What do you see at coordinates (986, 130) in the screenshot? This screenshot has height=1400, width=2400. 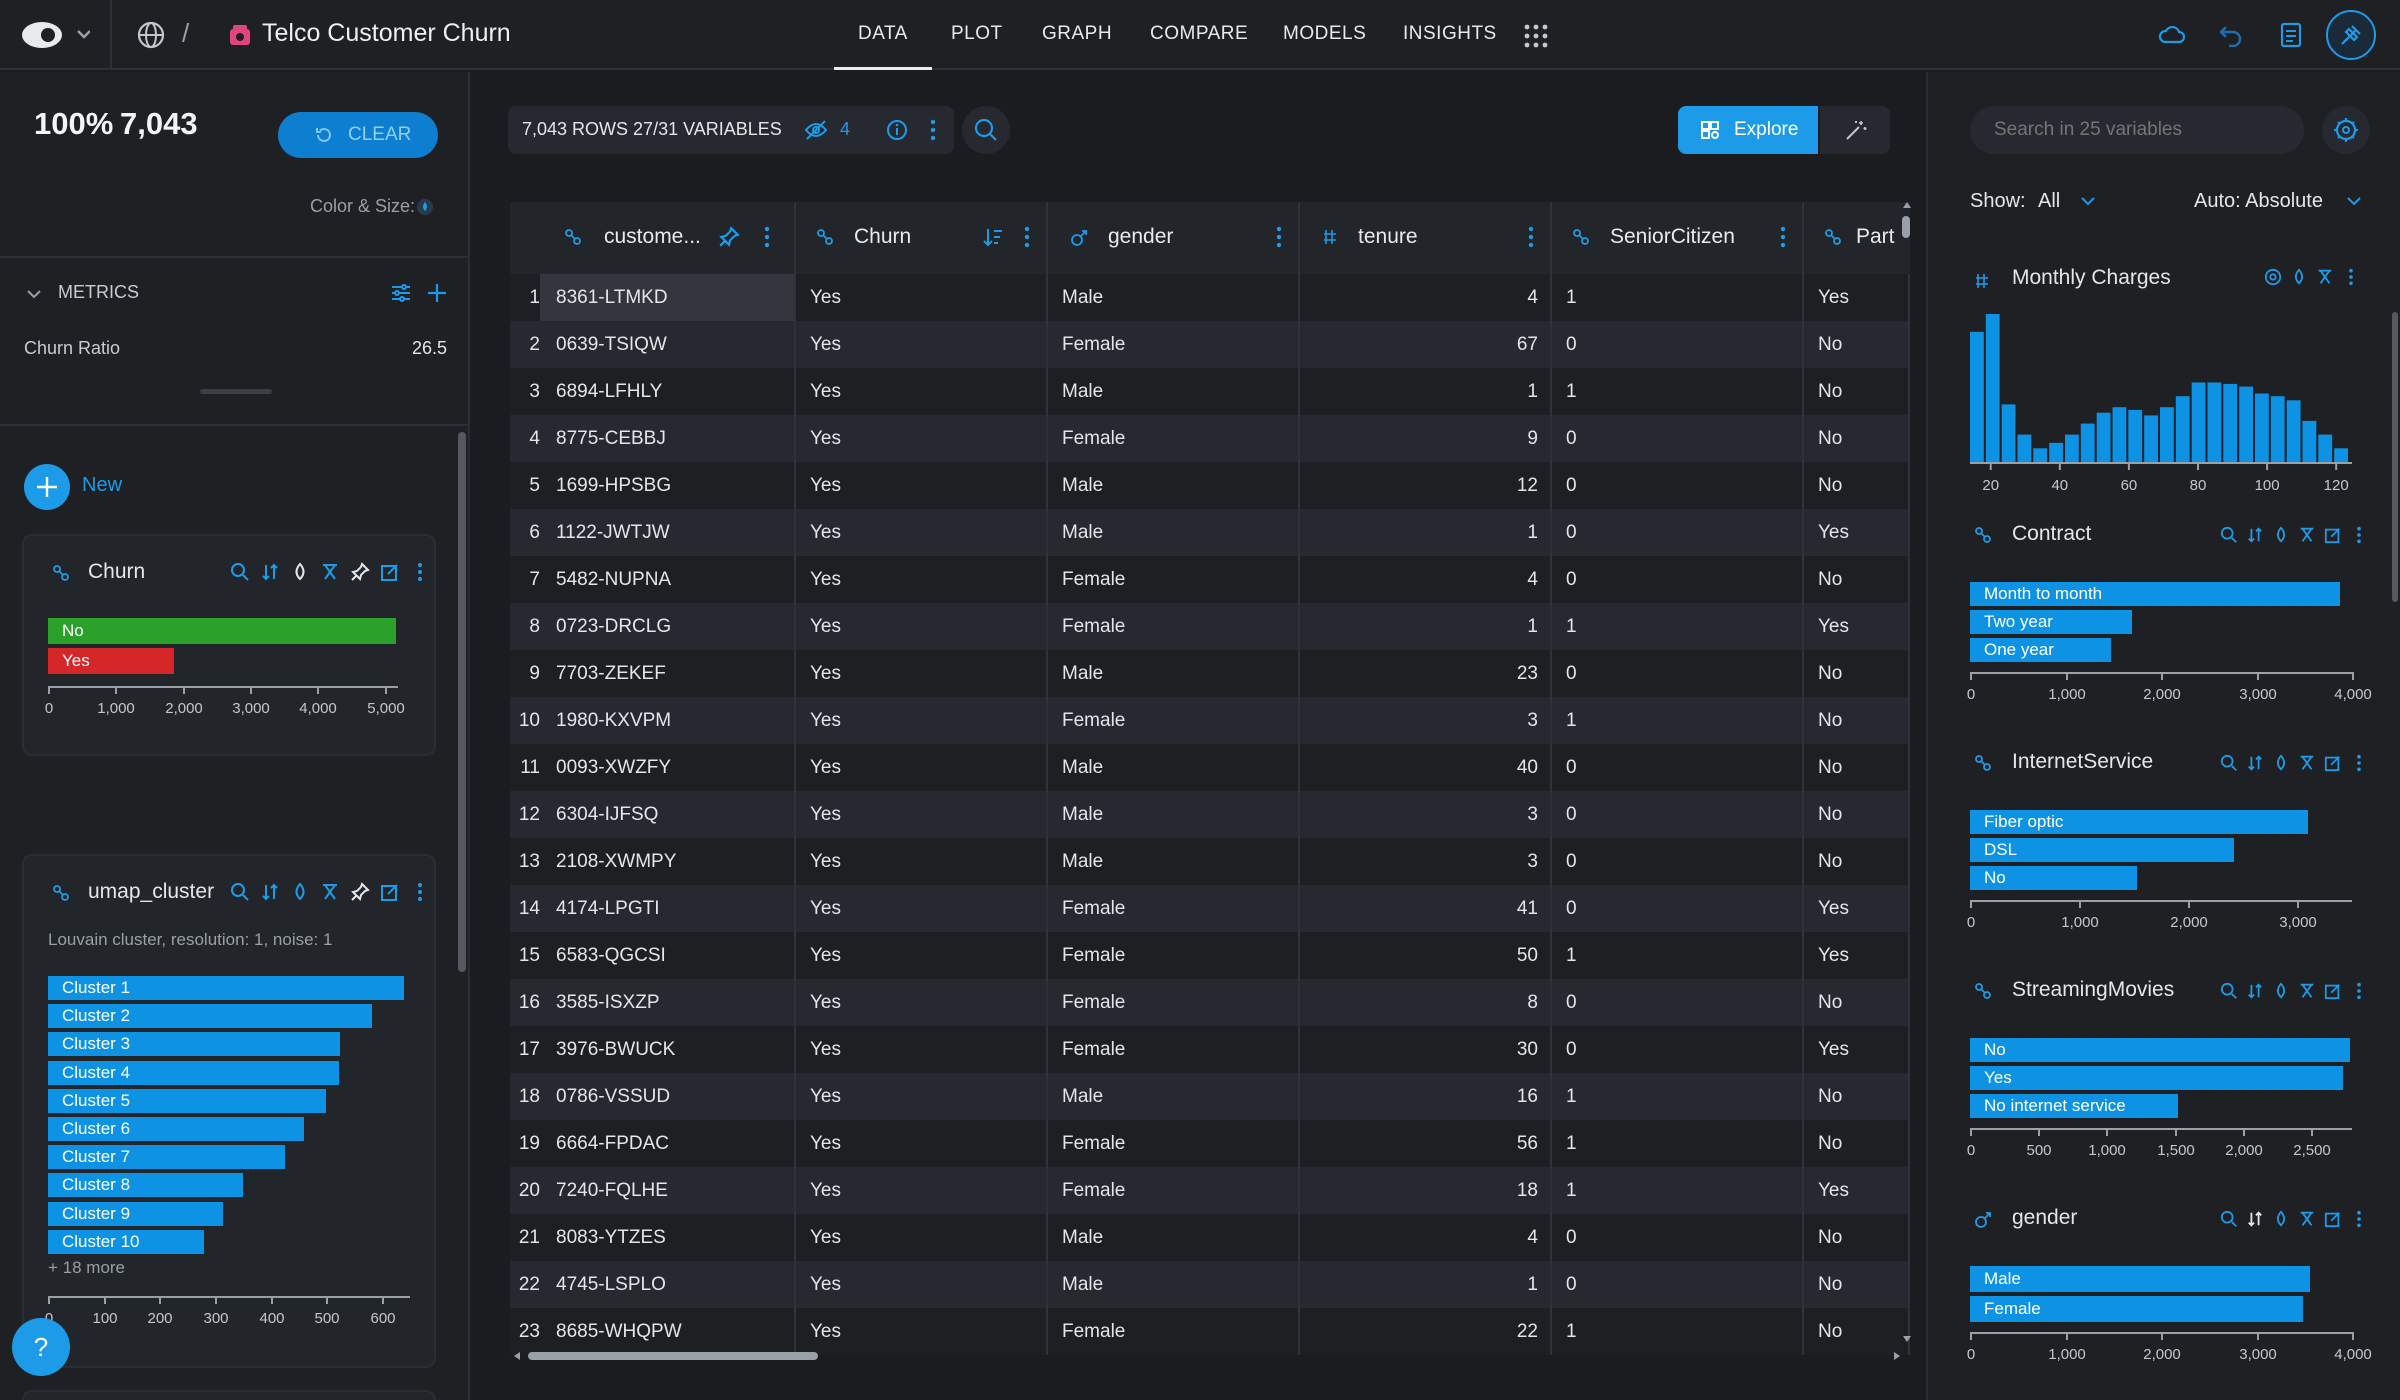 I see `table-search-button` at bounding box center [986, 130].